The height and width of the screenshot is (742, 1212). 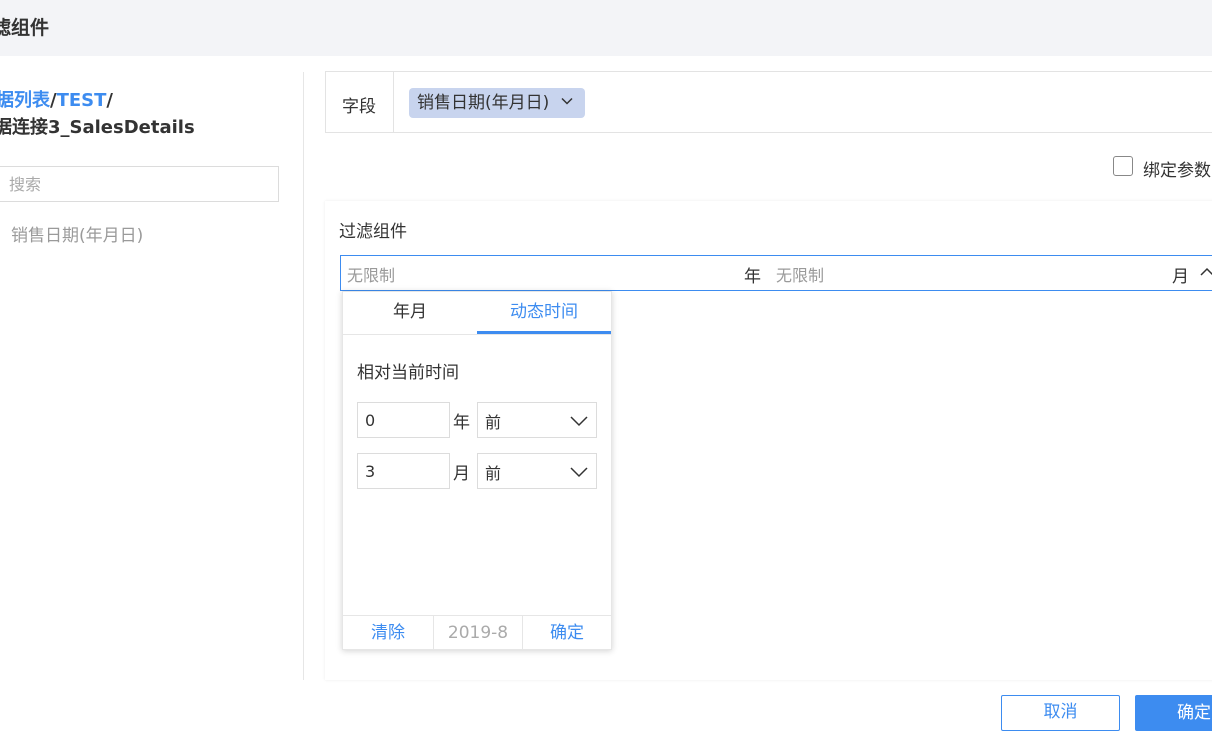 What do you see at coordinates (373, 232) in the screenshot?
I see `preview-title: 过滤组件` at bounding box center [373, 232].